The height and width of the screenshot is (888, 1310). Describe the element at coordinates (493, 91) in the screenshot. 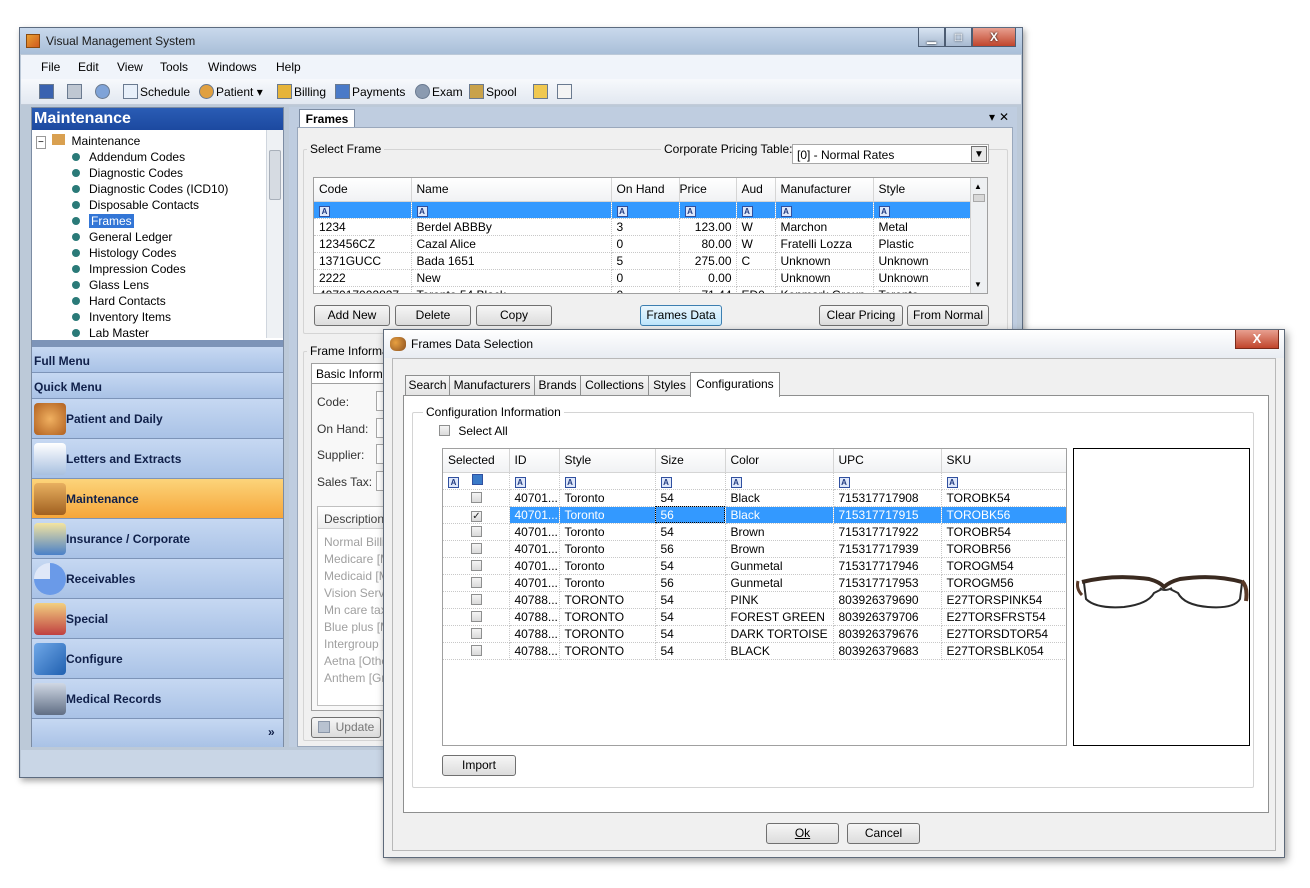

I see `spool-button: Spool` at that location.